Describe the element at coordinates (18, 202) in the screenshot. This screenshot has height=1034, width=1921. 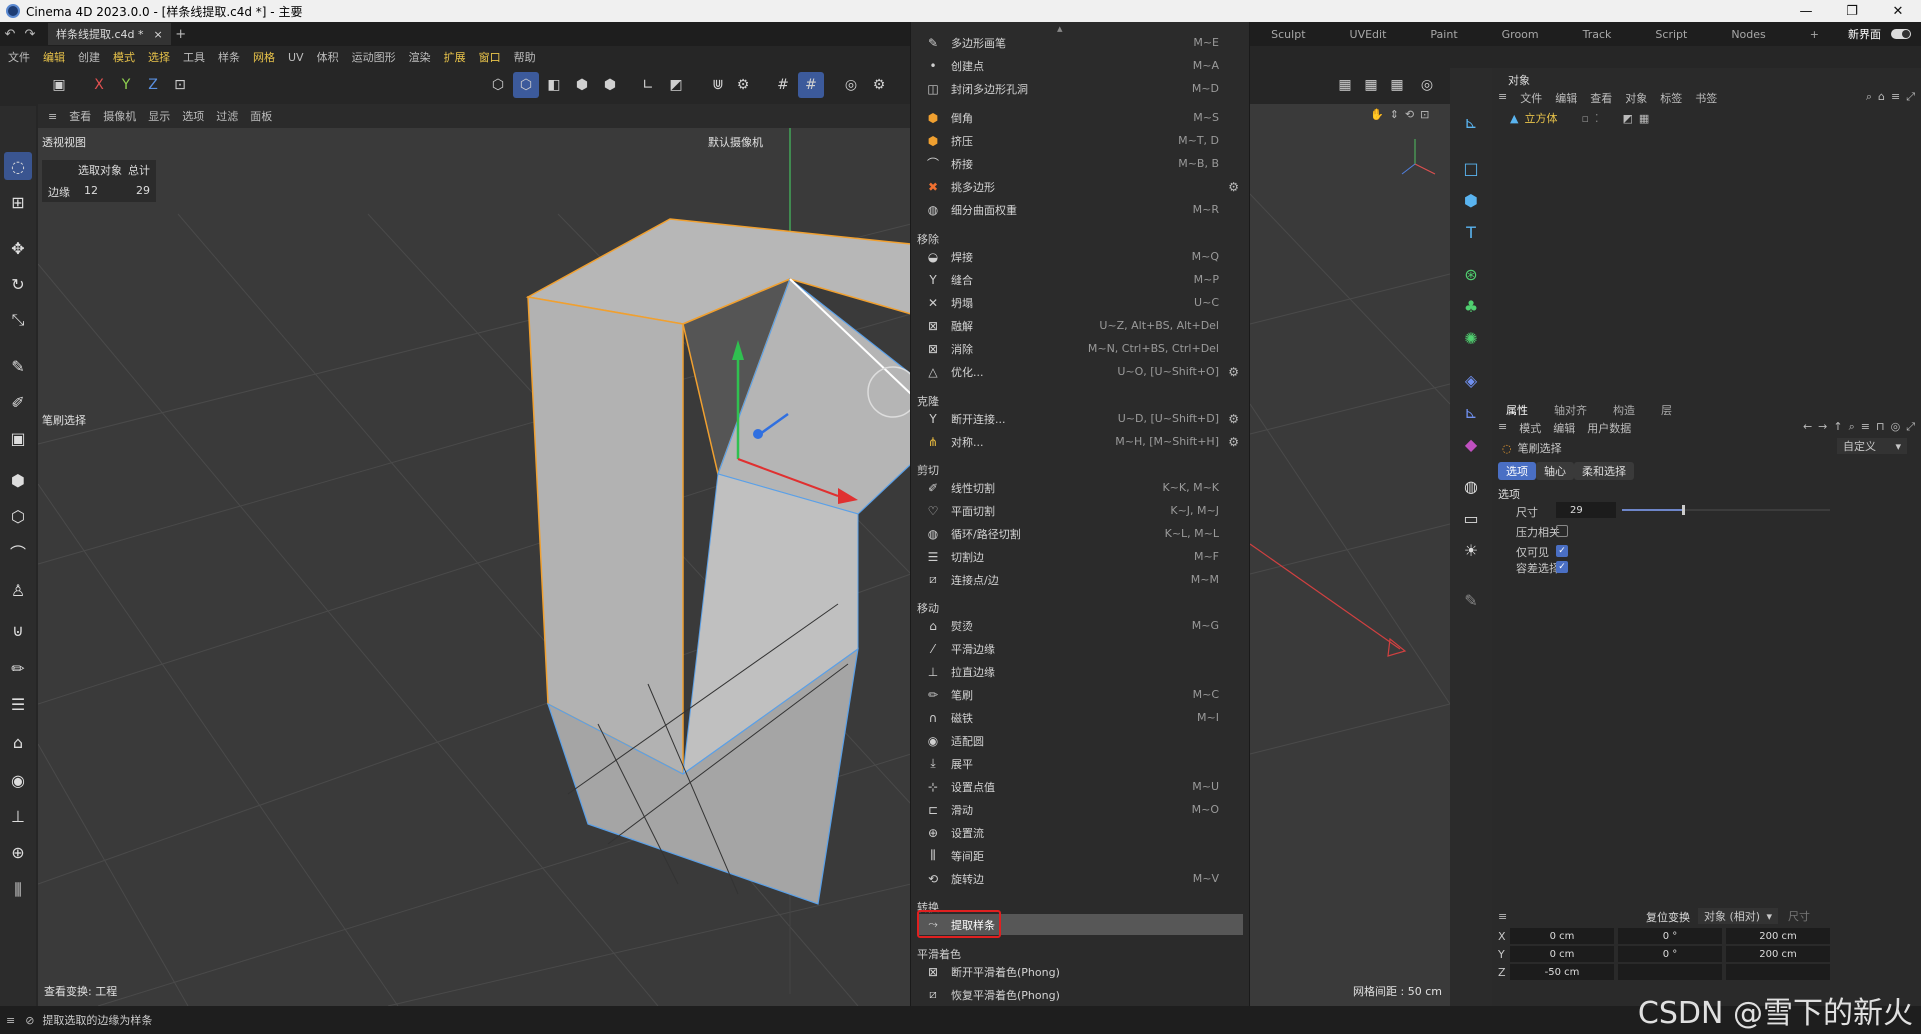
I see `select-tool-icon: ⊞` at that location.